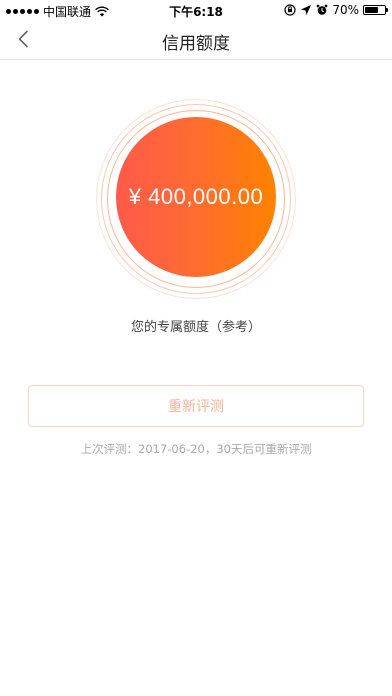  I want to click on credit-amount-value: ¥ 400,000.00, so click(196, 196).